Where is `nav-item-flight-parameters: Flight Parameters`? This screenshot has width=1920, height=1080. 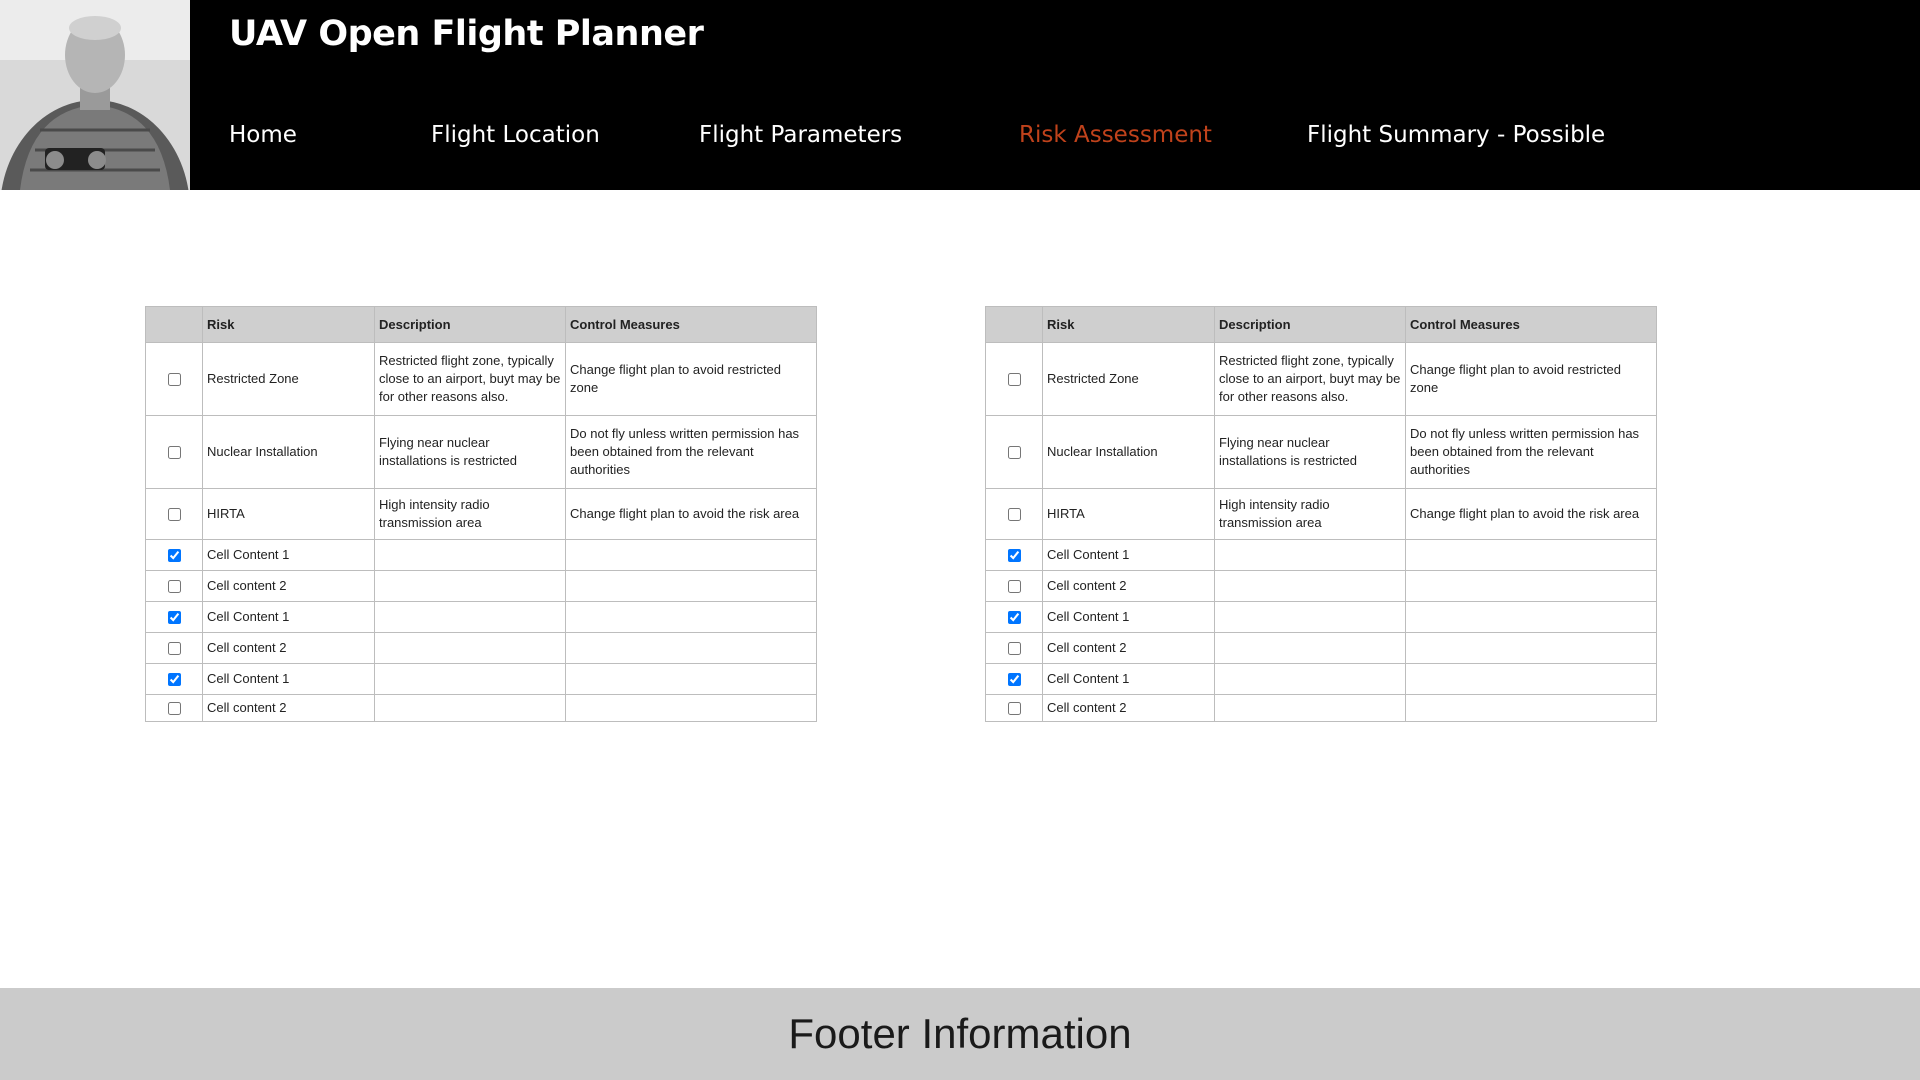
nav-item-flight-parameters: Flight Parameters is located at coordinates (800, 135).